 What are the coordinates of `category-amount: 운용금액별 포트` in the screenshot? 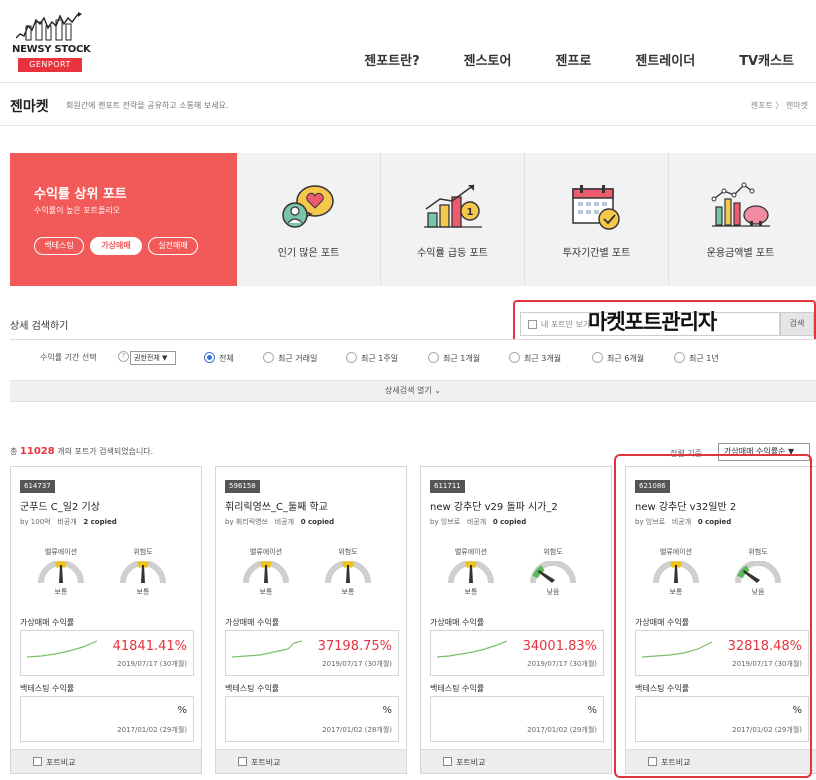 It's located at (740, 219).